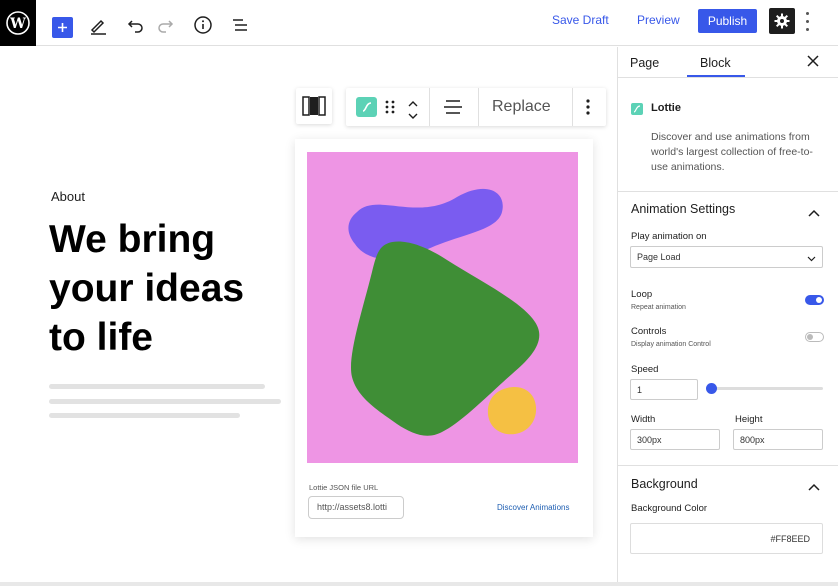 This screenshot has width=838, height=586. I want to click on save-draft-button: Save Draft, so click(580, 20).